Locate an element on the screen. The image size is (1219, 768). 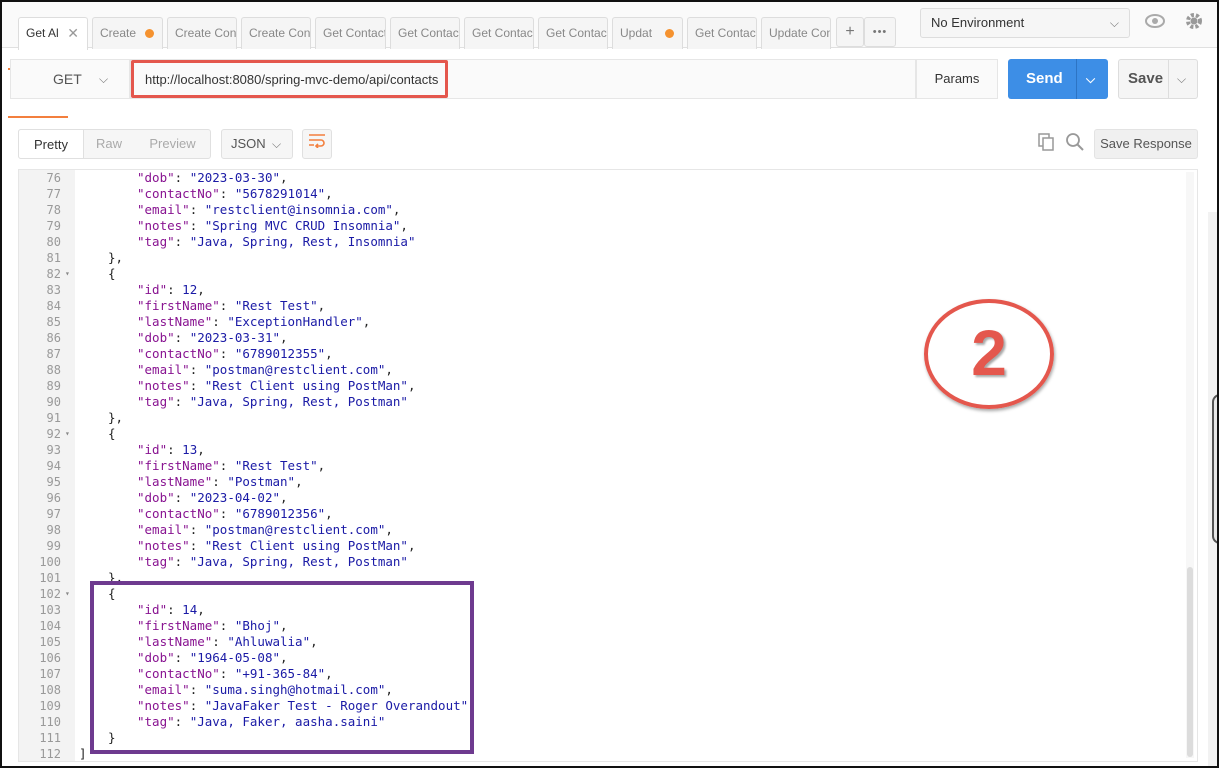
params-button: Params is located at coordinates (957, 79).